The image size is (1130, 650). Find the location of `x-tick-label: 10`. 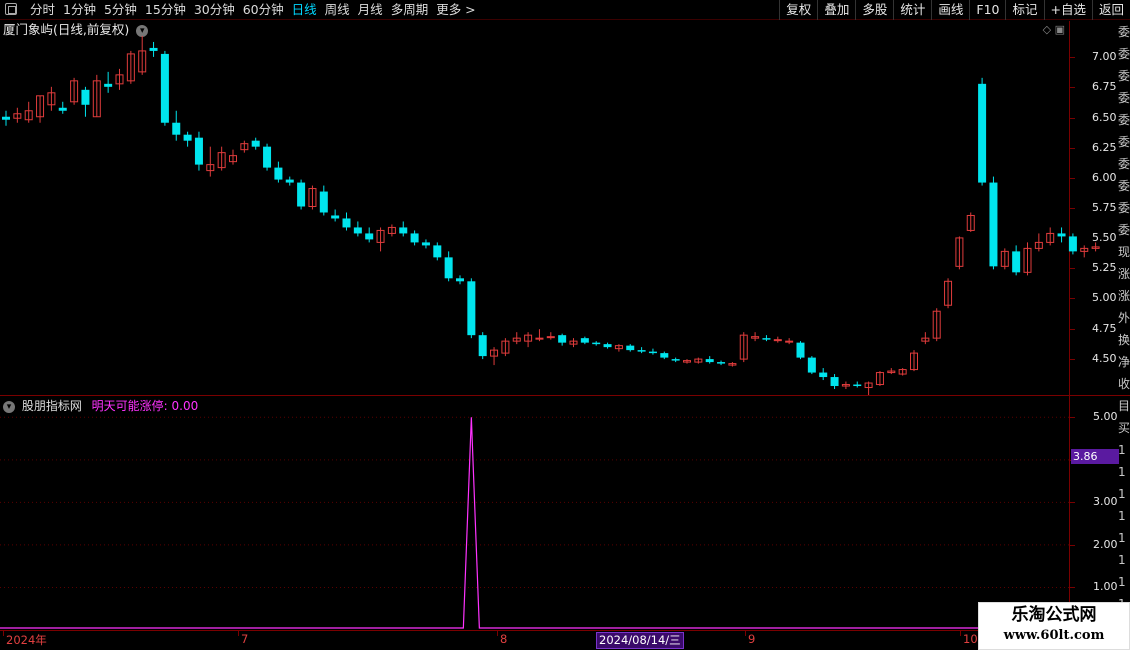

x-tick-label: 10 is located at coordinates (970, 639).